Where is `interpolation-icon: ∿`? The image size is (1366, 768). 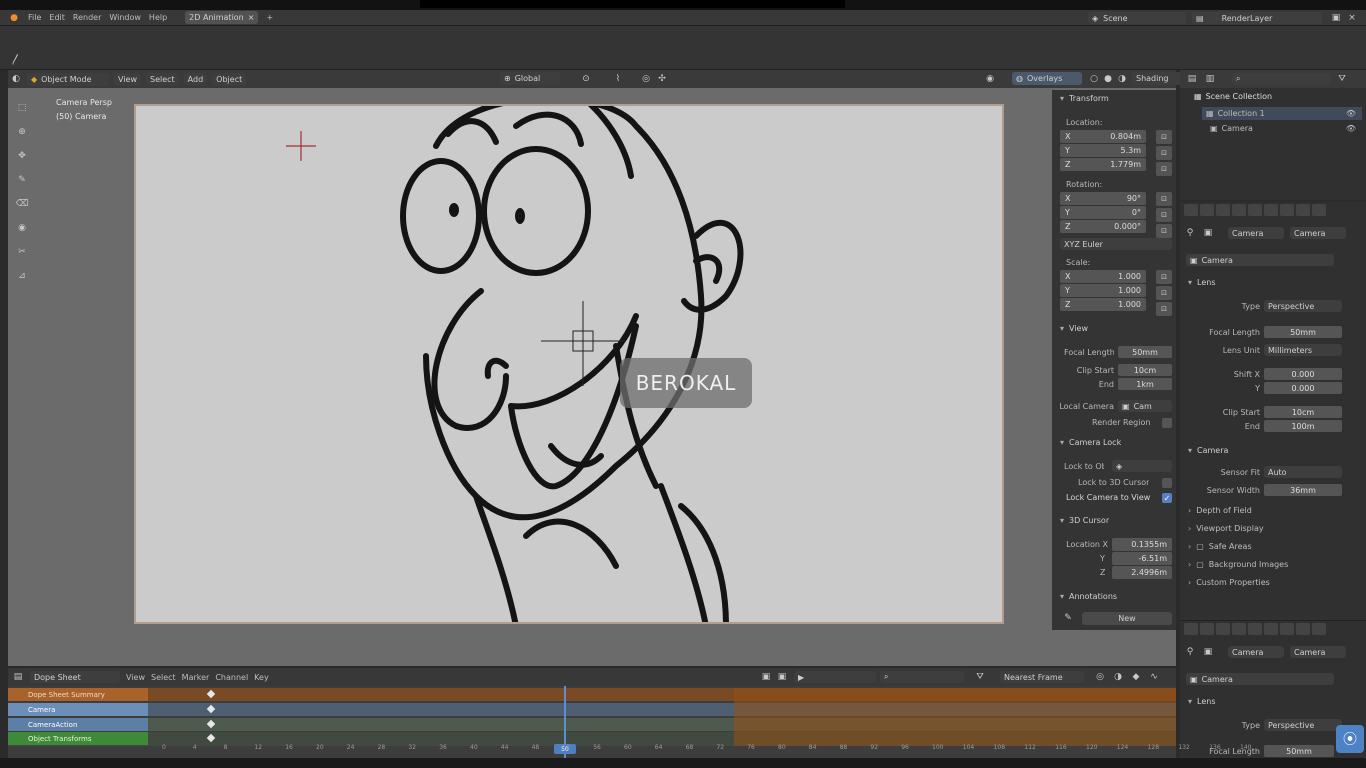 interpolation-icon: ∿ is located at coordinates (1154, 677).